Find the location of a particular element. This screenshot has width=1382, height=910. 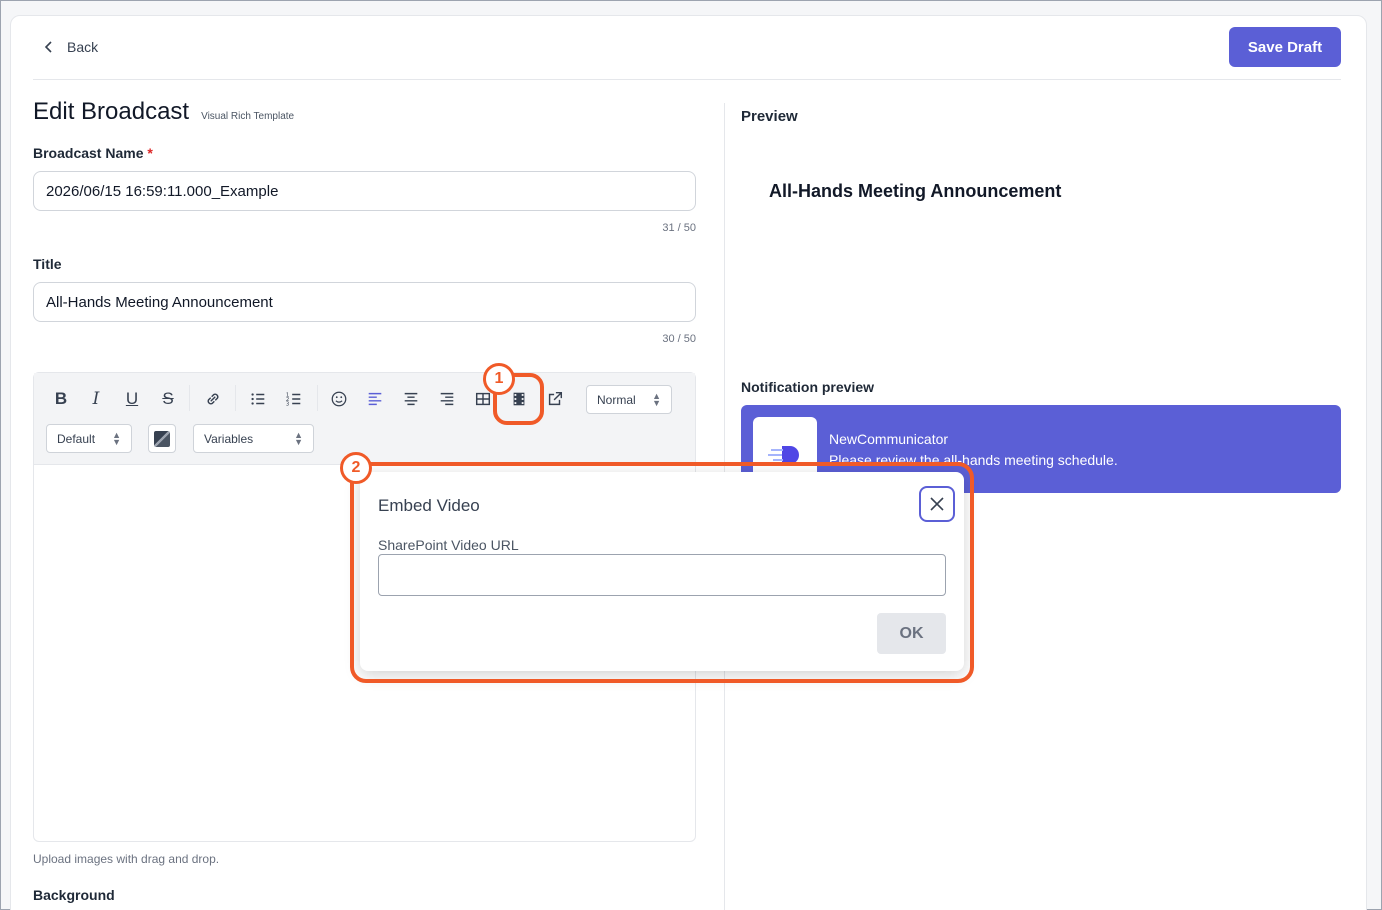

page-title: Edit Broadcast Visual Rich Template is located at coordinates (163, 112).